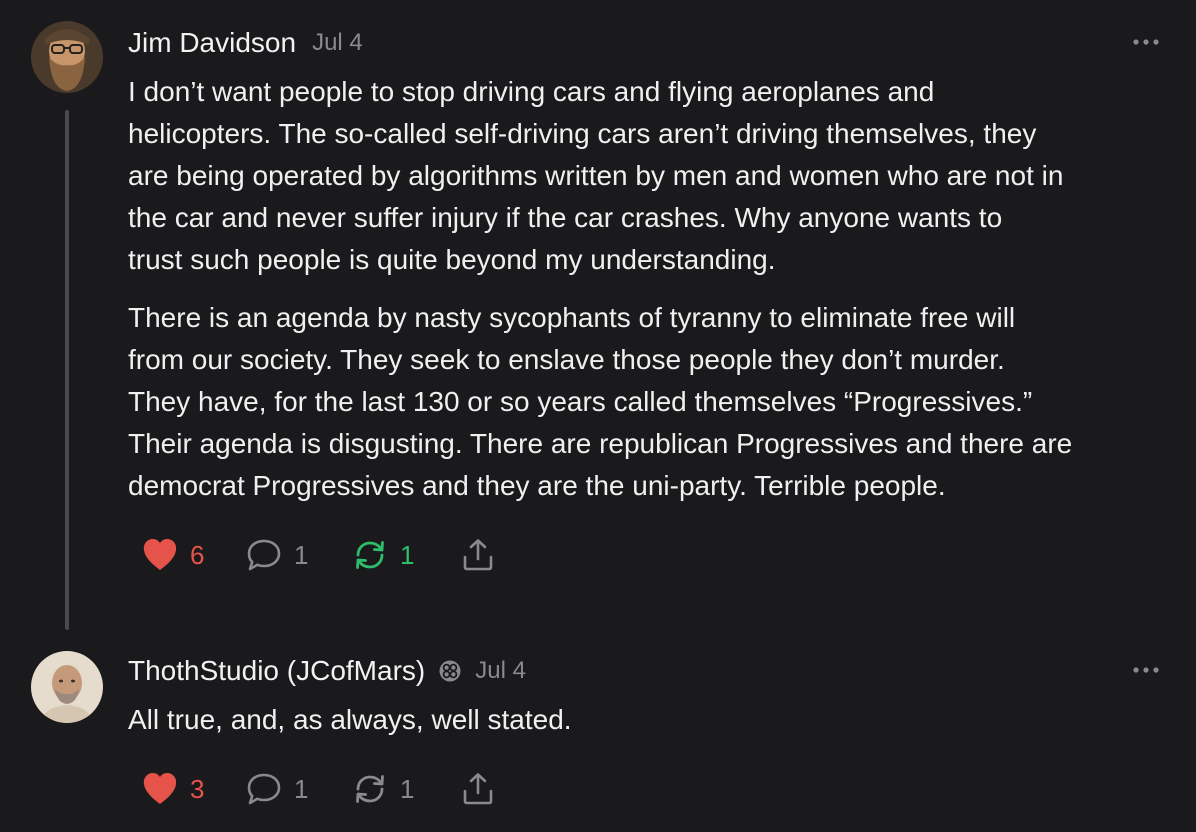  What do you see at coordinates (653, 720) in the screenshot?
I see `comment-body: All true, and, as always, well stated.` at bounding box center [653, 720].